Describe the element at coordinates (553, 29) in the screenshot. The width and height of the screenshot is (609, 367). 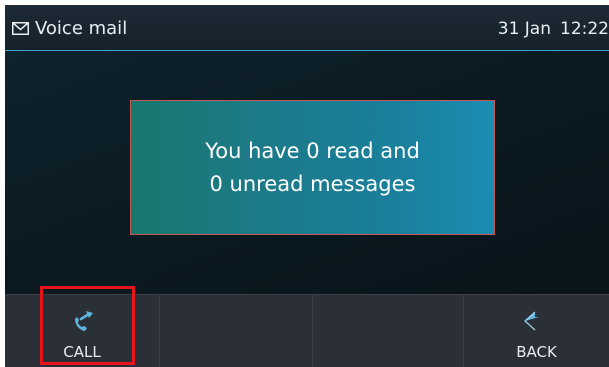
I see `datetime: 31 Jan 12:22` at that location.